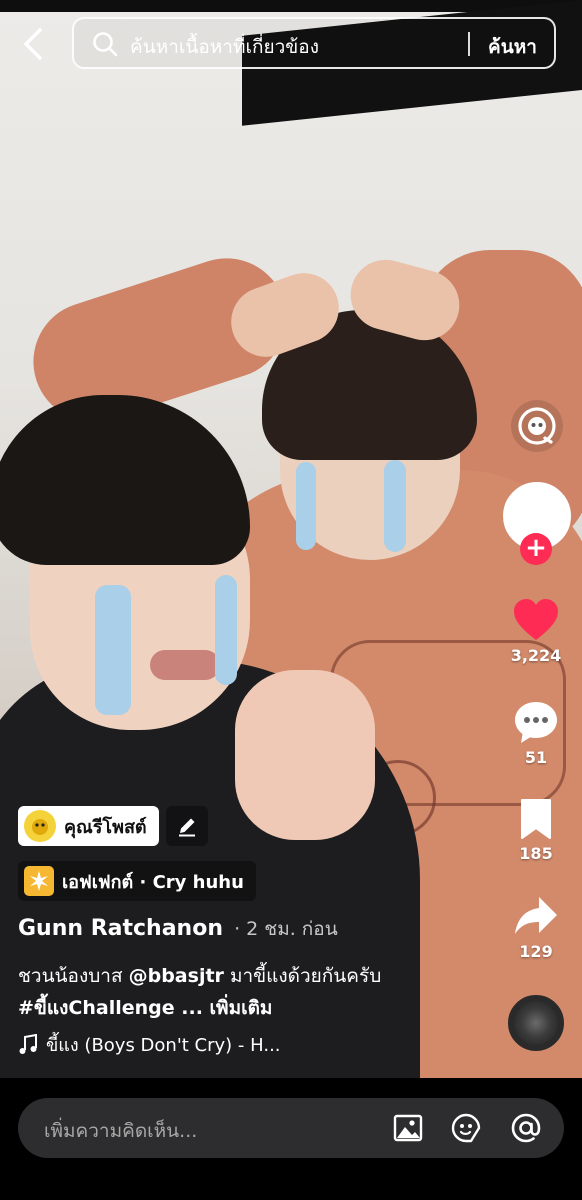  Describe the element at coordinates (28, 1043) in the screenshot. I see `music-note-icon` at that location.